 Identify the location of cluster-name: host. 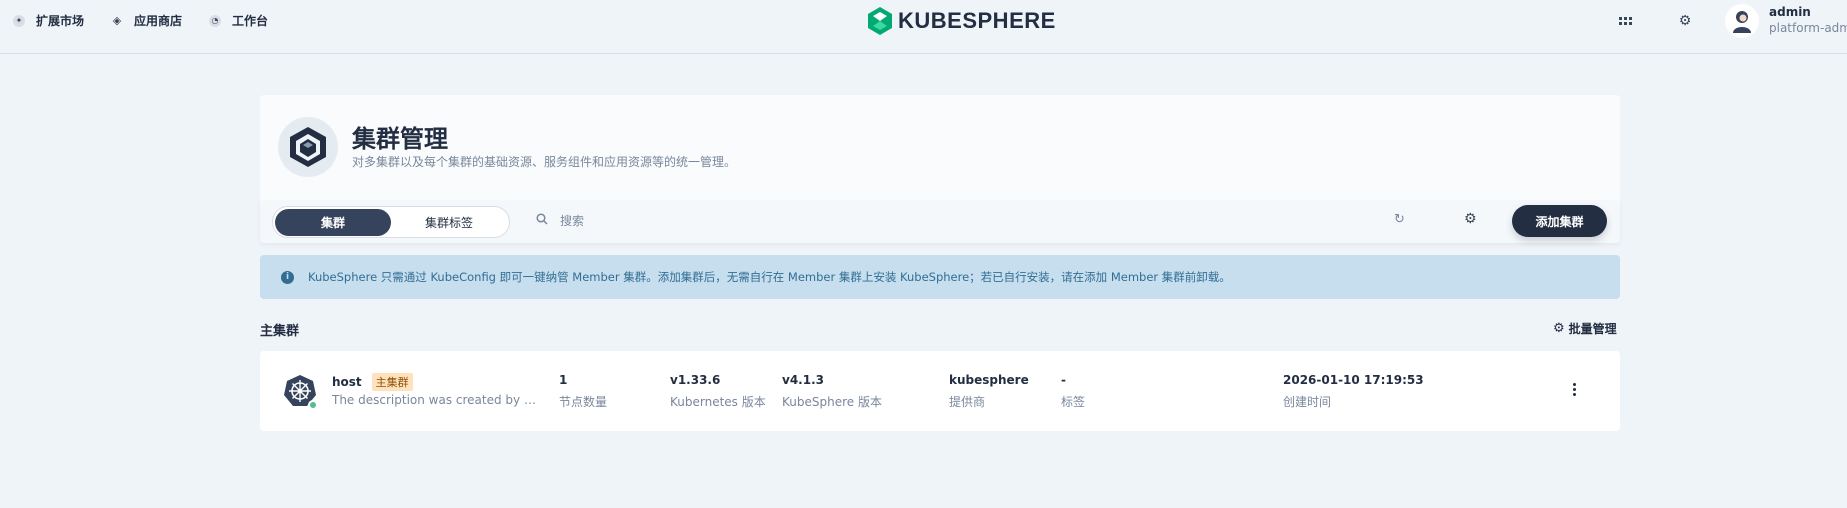
(347, 382).